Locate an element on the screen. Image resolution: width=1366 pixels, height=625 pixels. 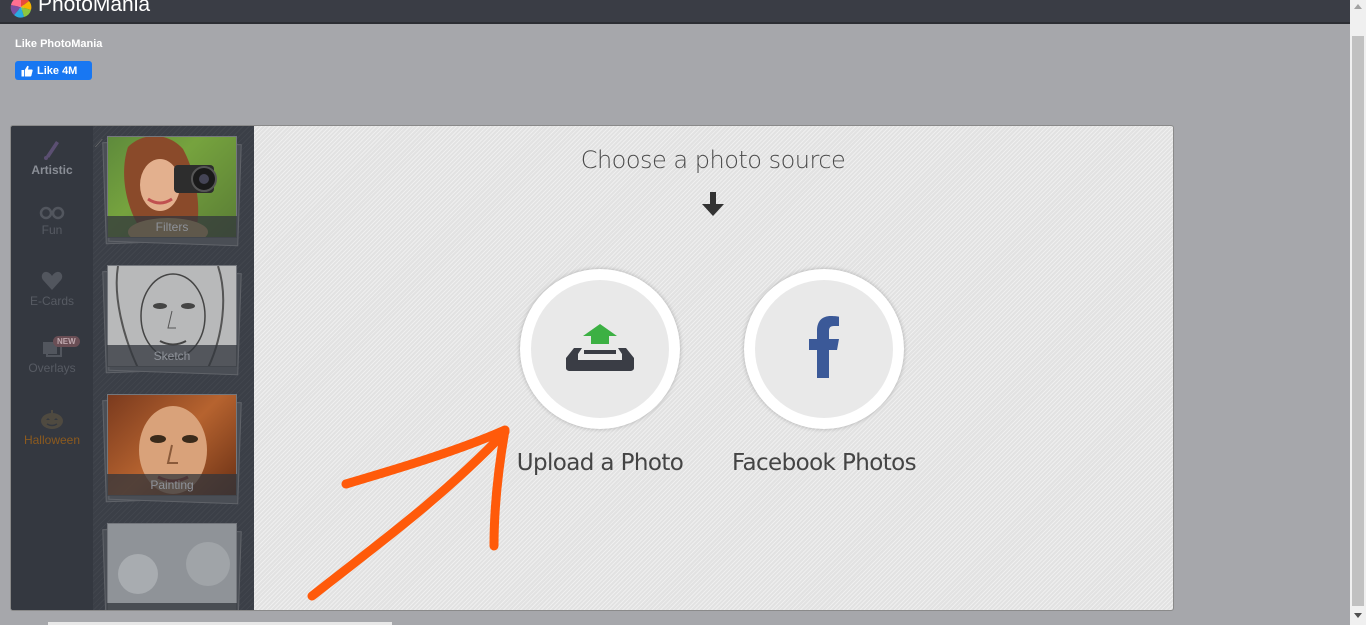
upload-photo-label: Upload a Photo is located at coordinates (600, 463).